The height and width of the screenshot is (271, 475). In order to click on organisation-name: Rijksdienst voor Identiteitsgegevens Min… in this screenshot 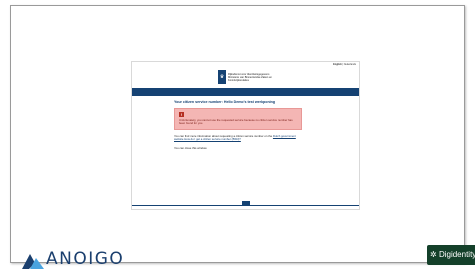, I will do `click(254, 77)`.